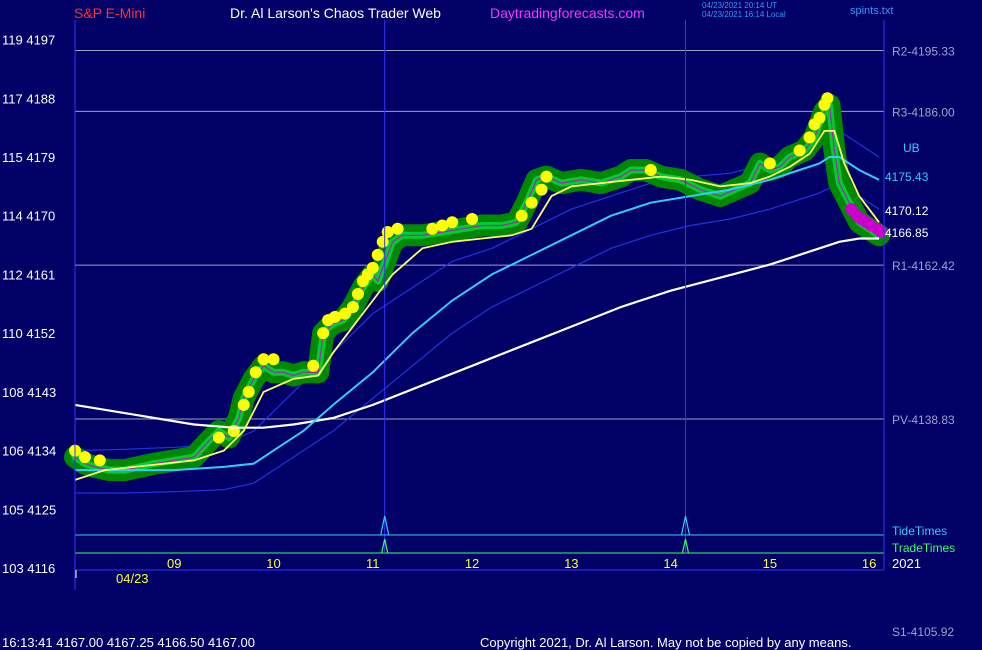 Image resolution: width=982 pixels, height=650 pixels. Describe the element at coordinates (923, 112) in the screenshot. I see `level-label-r3: R3-4186.00` at that location.